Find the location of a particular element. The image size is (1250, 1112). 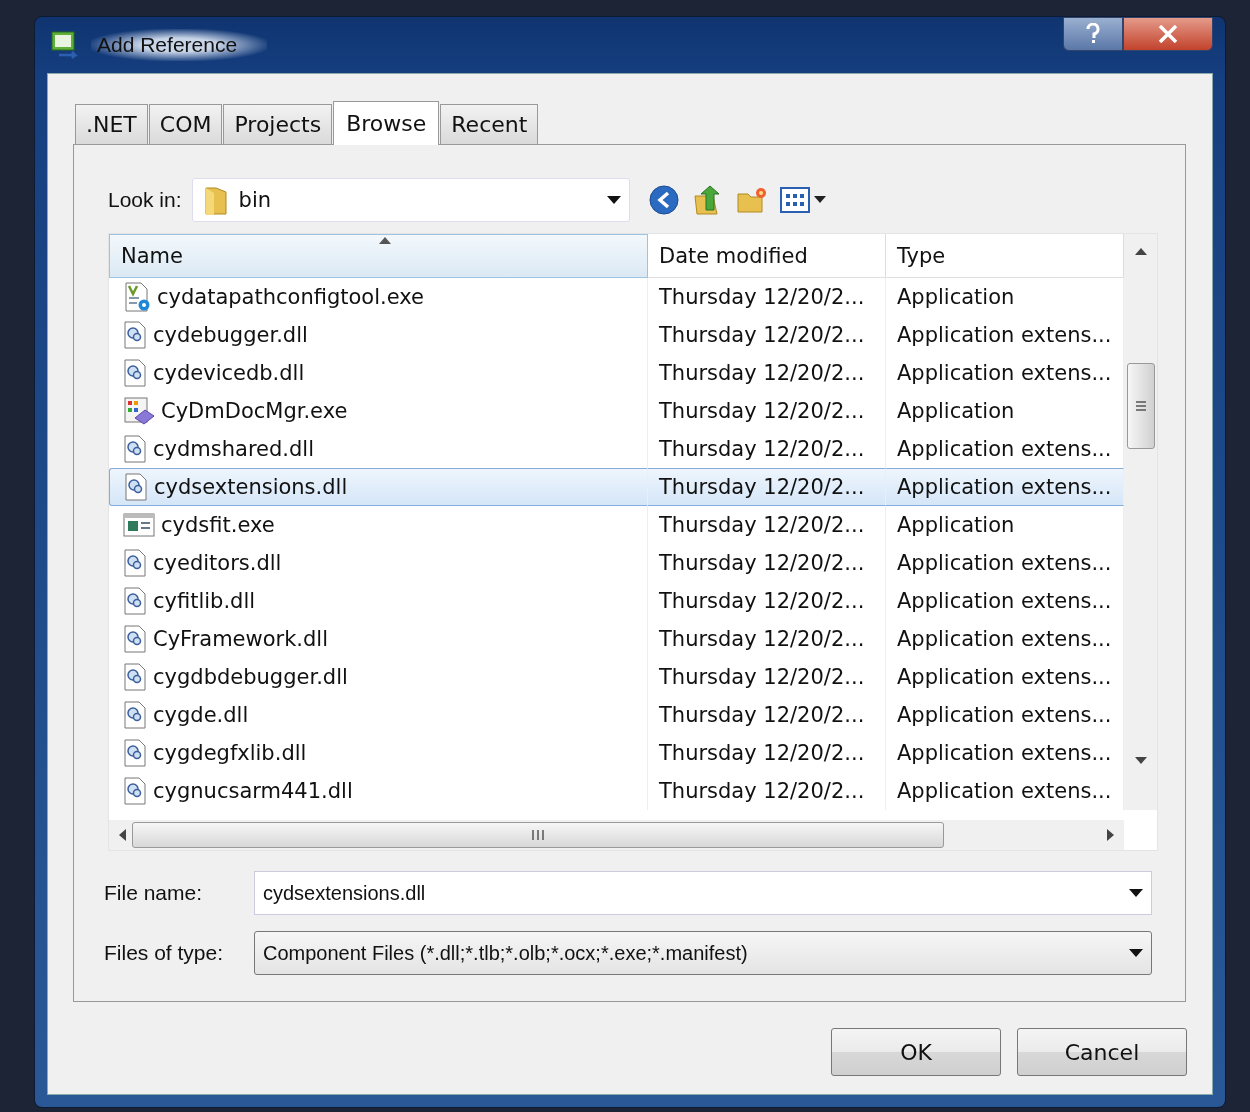

tab: COM is located at coordinates (185, 124).